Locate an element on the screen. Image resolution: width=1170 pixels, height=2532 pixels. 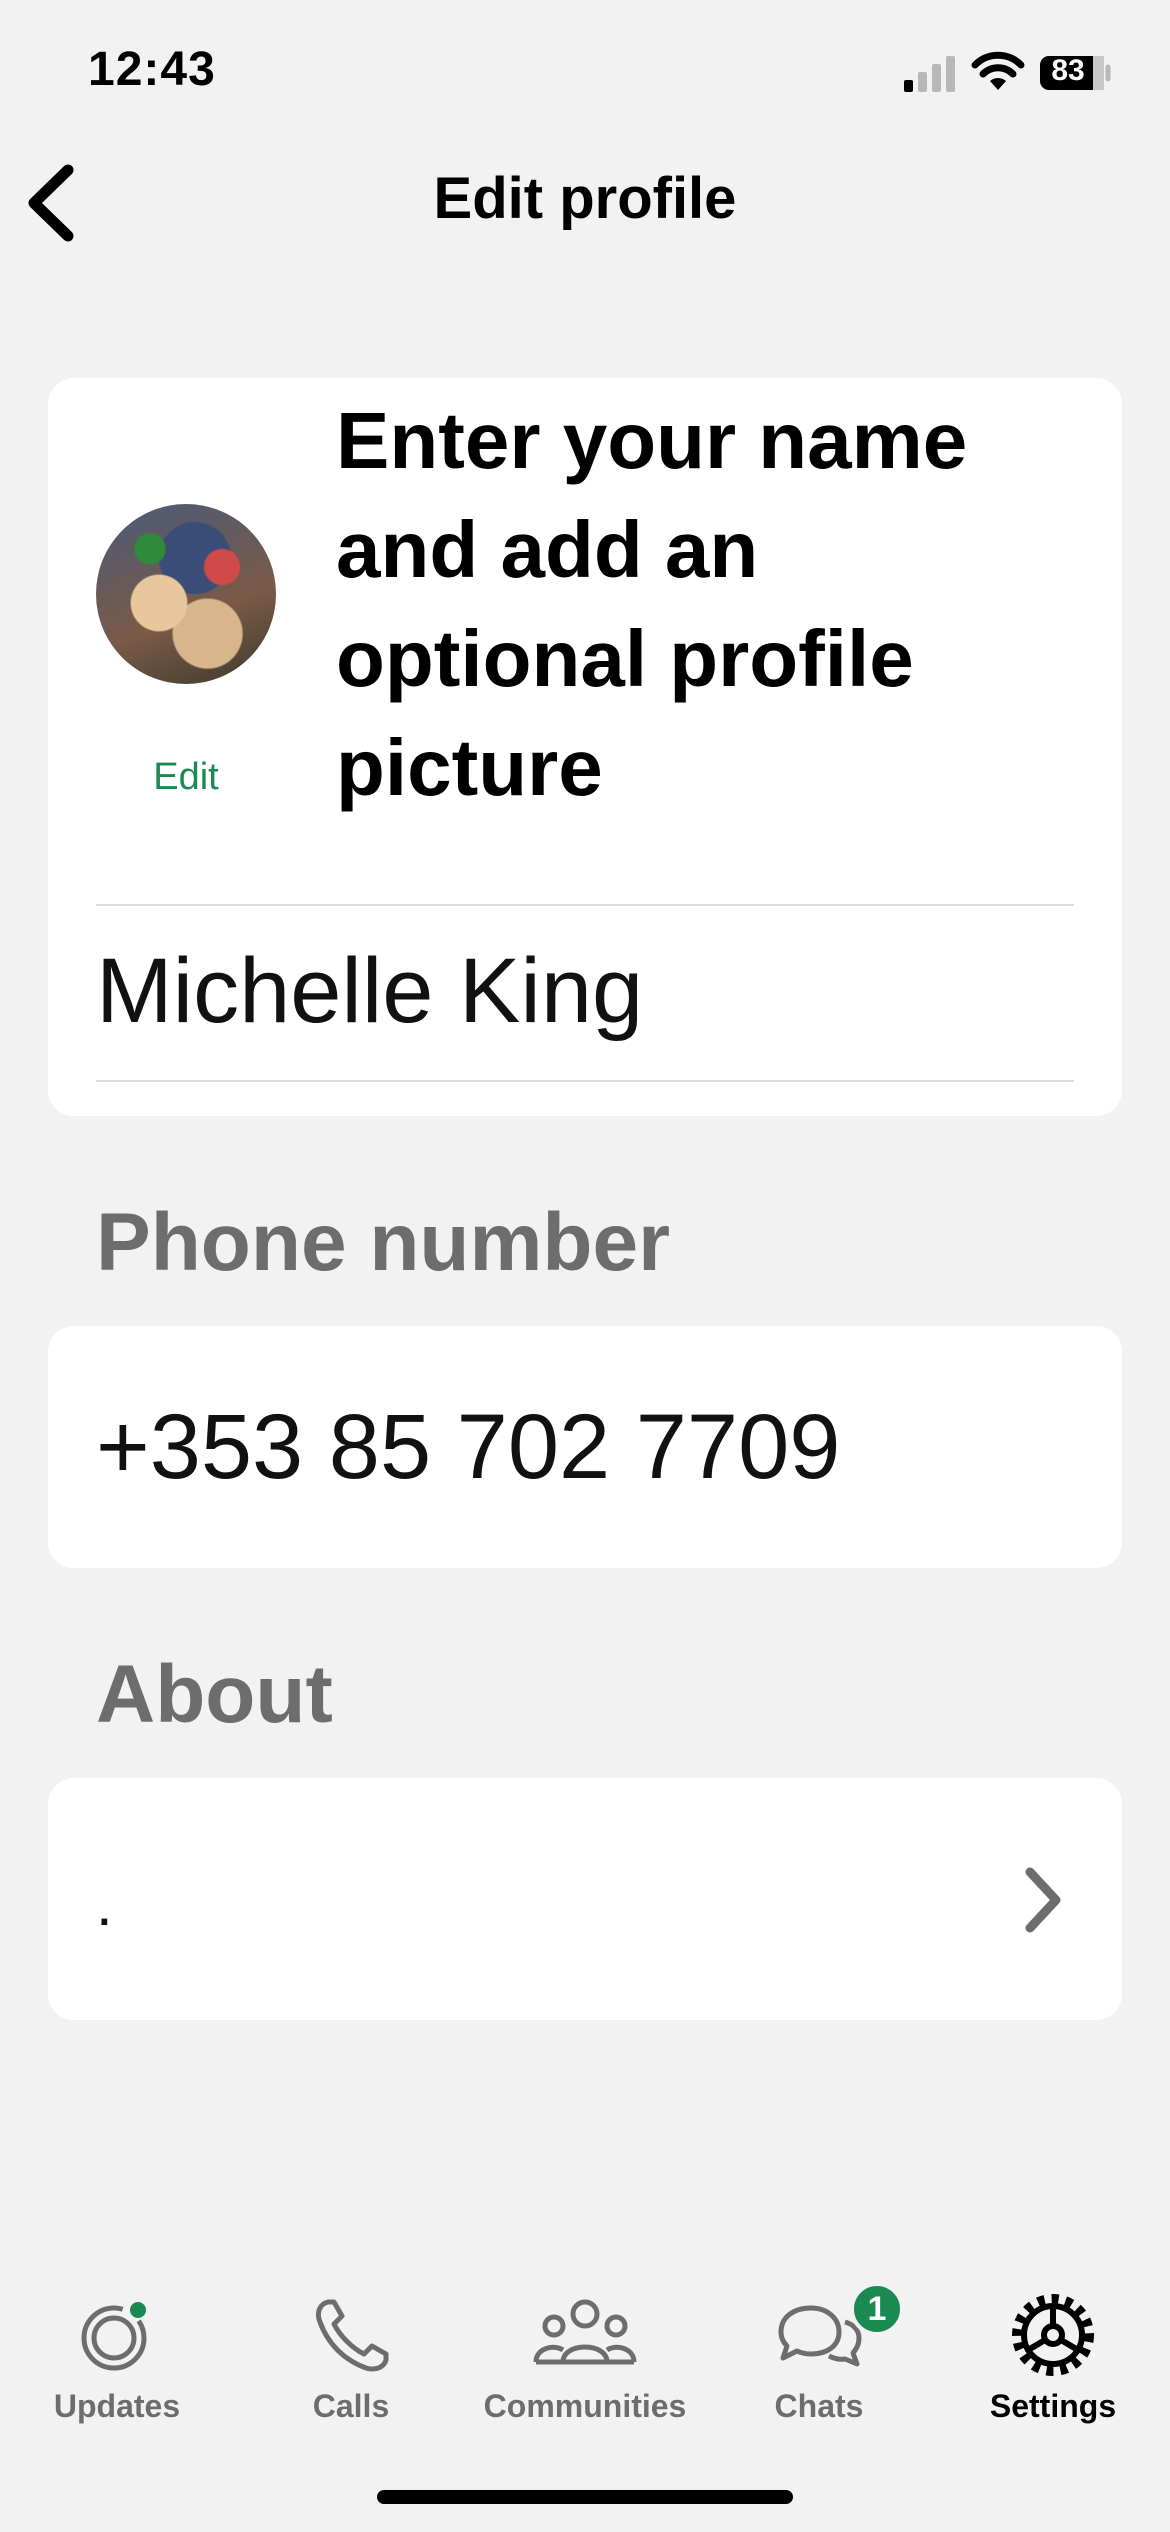
avatar-edit-button: Edit is located at coordinates (186, 777).